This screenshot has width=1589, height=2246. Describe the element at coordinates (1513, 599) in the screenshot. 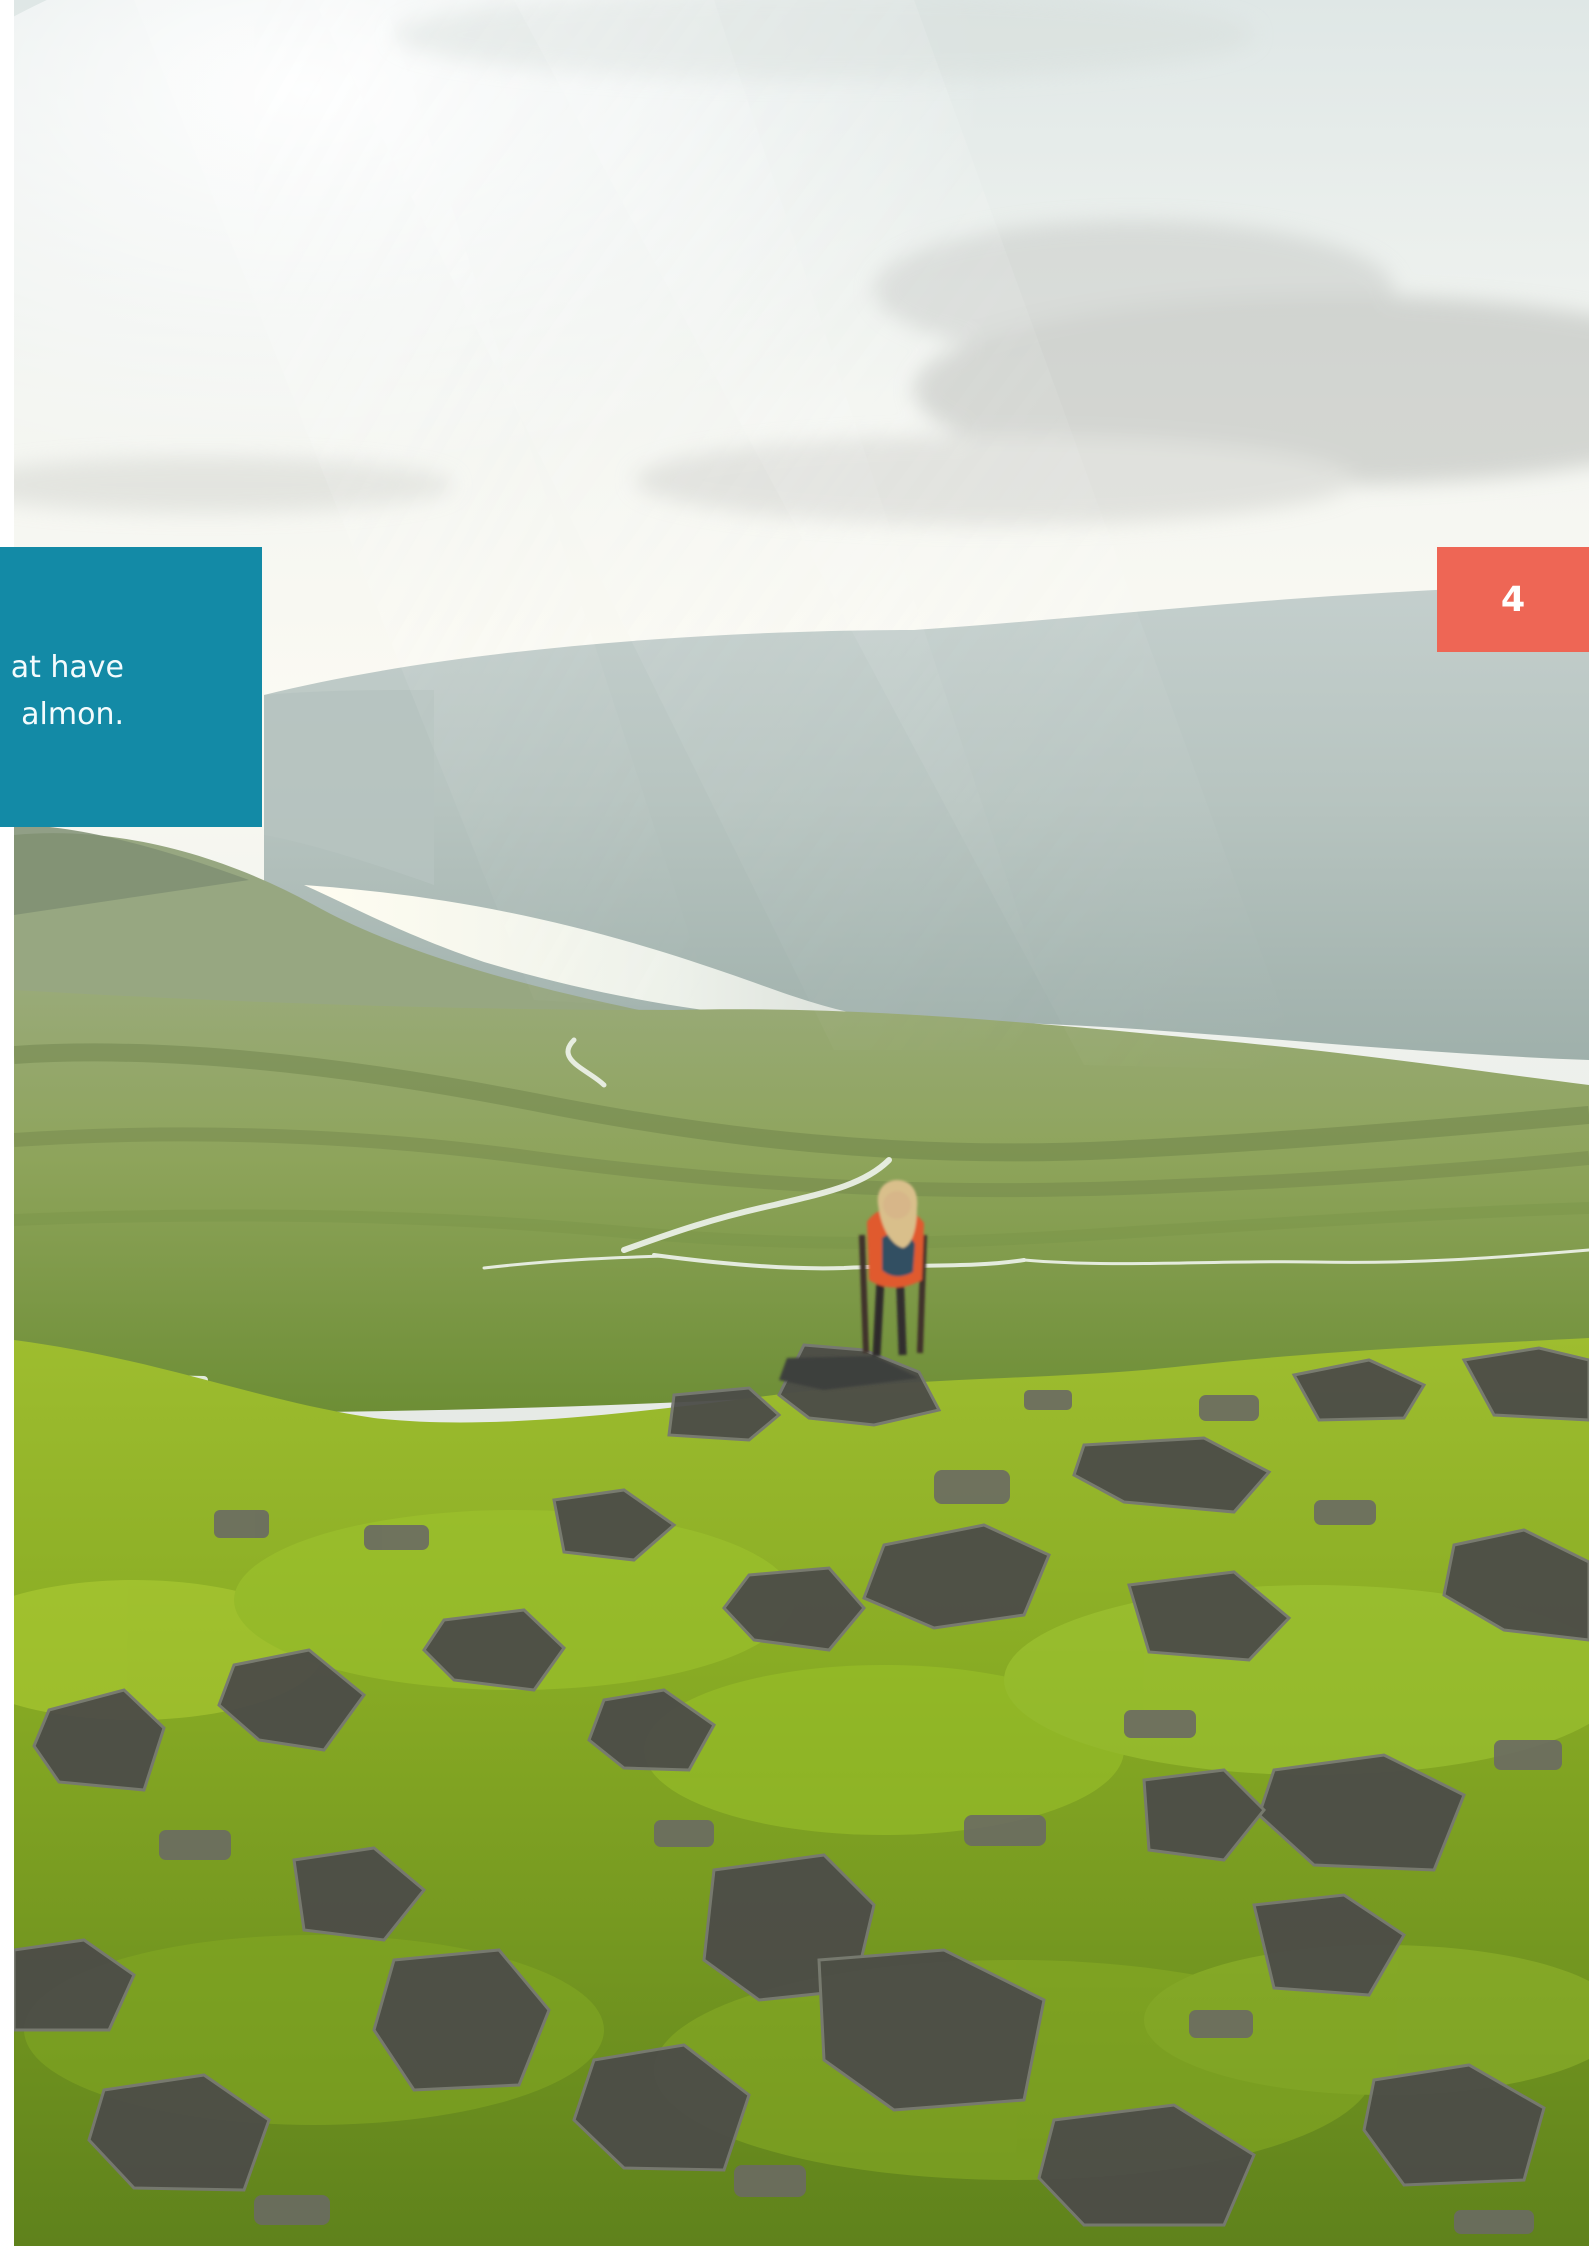

I see `page-number-badge: 4` at that location.